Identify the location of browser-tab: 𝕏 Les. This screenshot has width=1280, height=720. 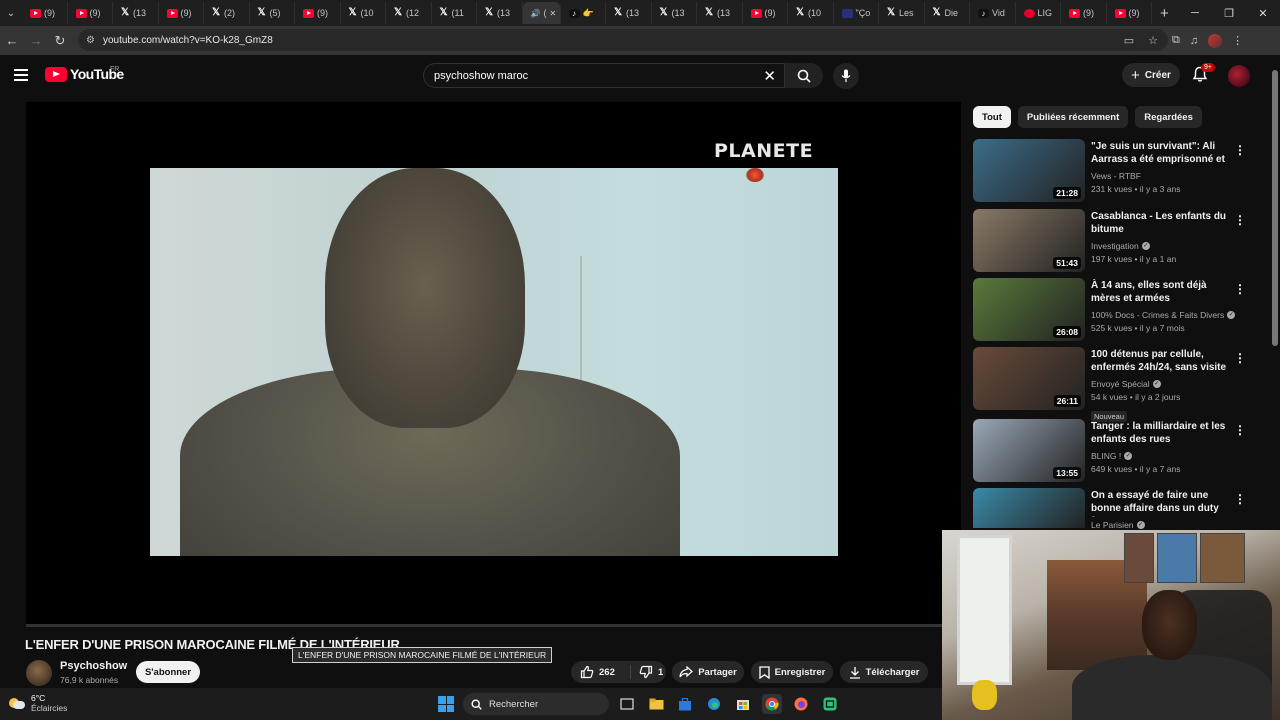
(902, 13).